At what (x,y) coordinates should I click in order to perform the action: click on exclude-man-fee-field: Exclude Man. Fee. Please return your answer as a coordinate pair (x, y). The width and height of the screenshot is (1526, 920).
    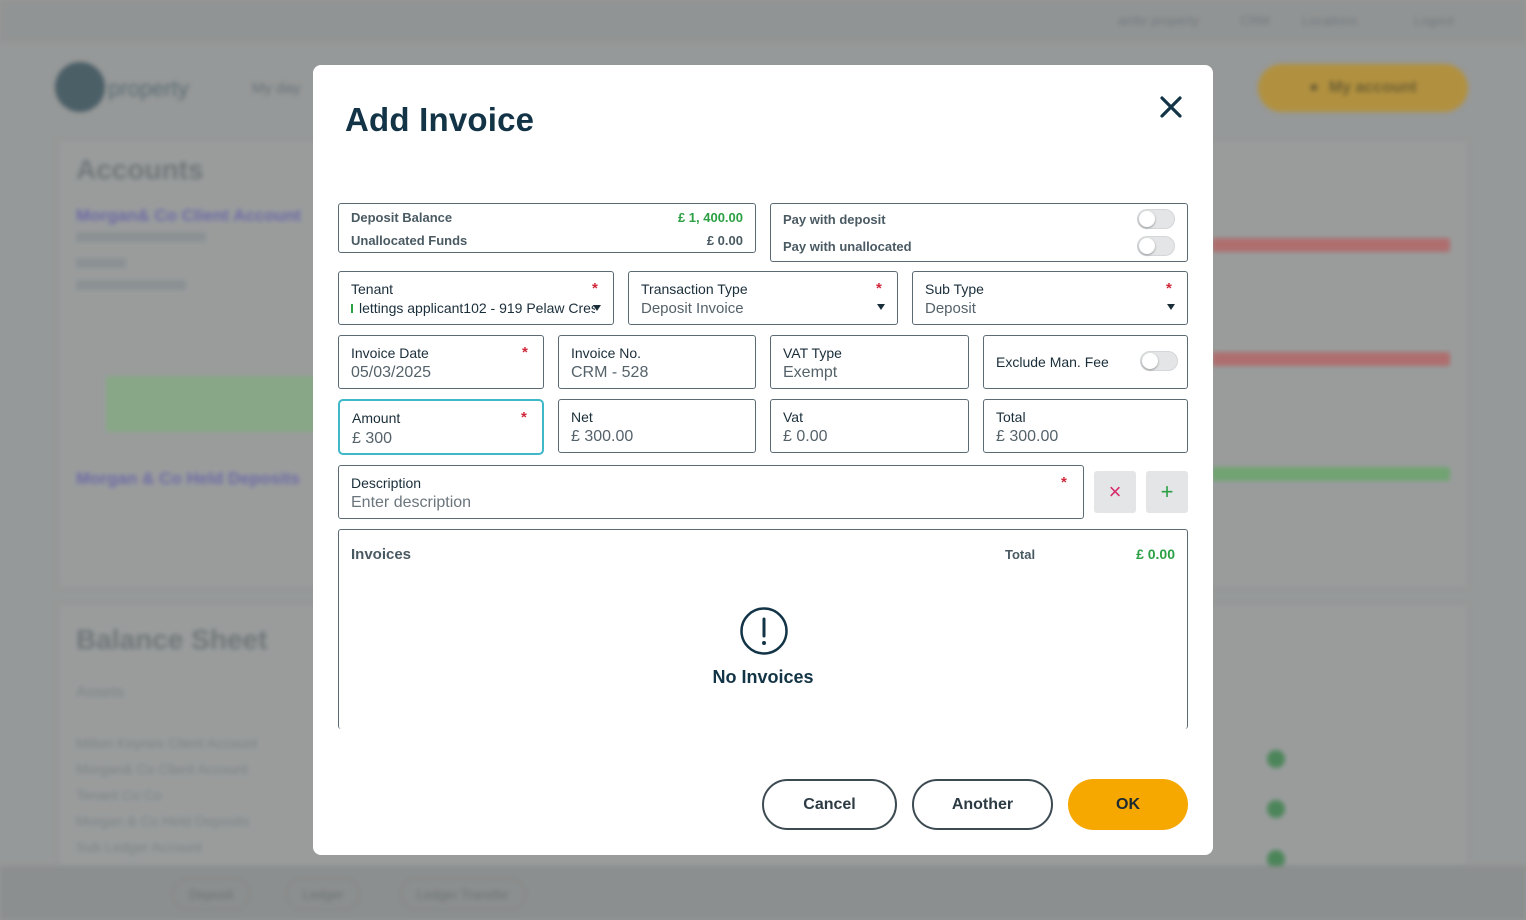
    Looking at the image, I should click on (1085, 362).